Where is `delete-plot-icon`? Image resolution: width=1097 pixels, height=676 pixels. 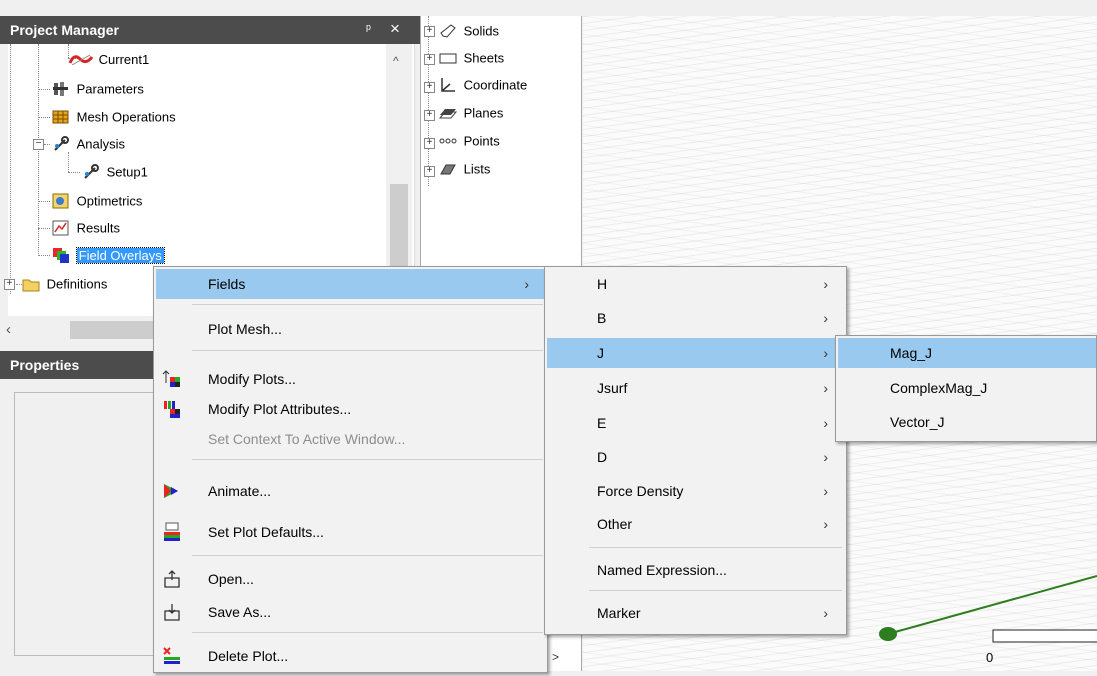 delete-plot-icon is located at coordinates (172, 656).